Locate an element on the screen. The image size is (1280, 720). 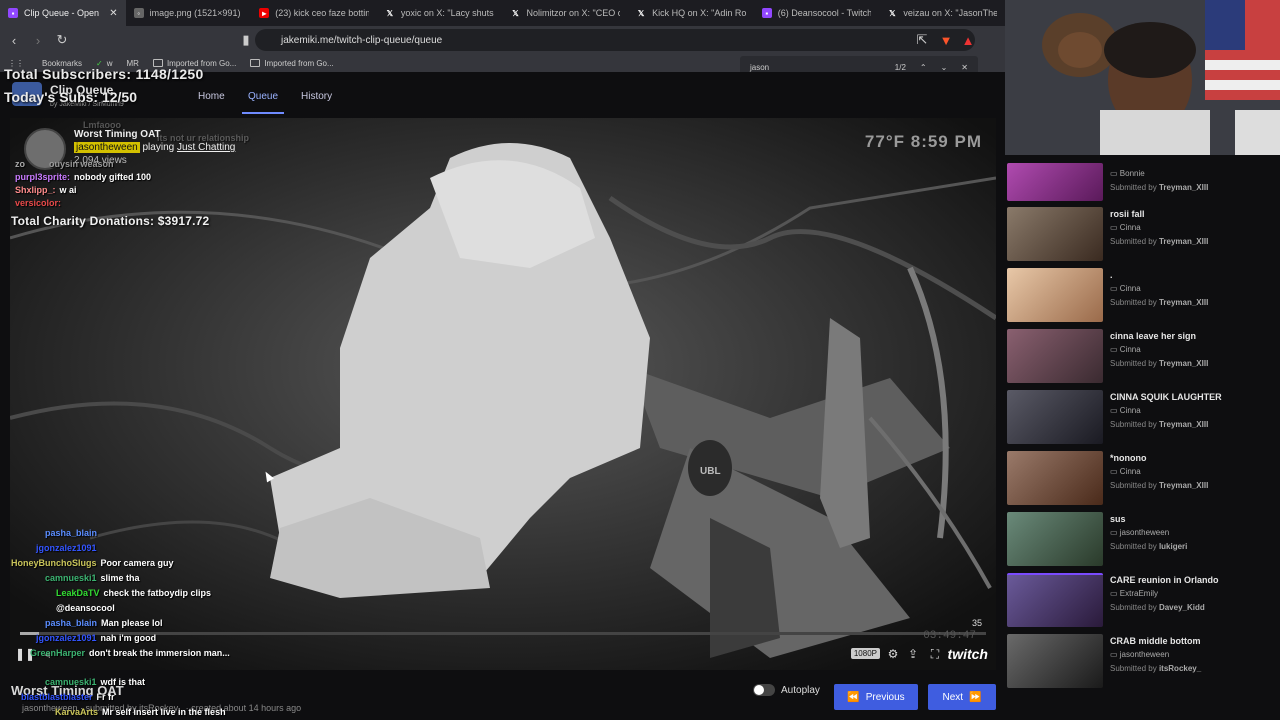
browser-tab: 𝕏 Kick HQ on X: "Adin Ross is located at coordinates (691, 13).